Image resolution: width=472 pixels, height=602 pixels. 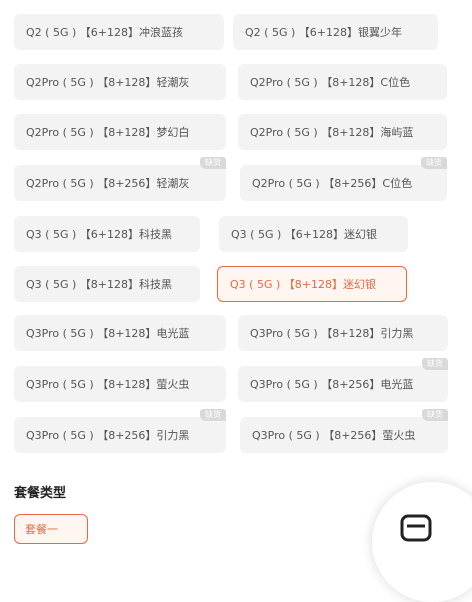 I want to click on option-chip: Q2Pro ( 5G ) 【8+256】轻潮灰 缺货, so click(x=120, y=179).